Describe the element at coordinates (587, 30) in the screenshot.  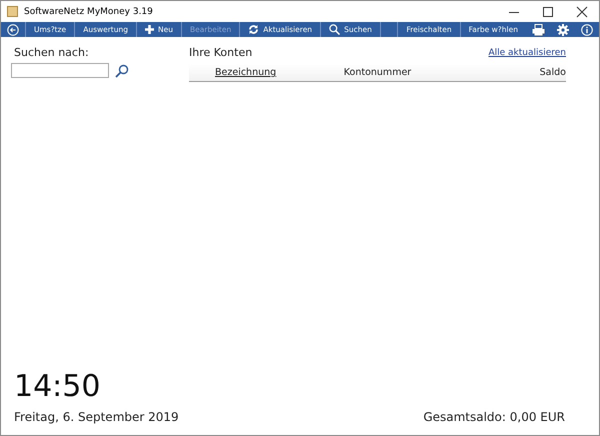
I see `info-icon` at that location.